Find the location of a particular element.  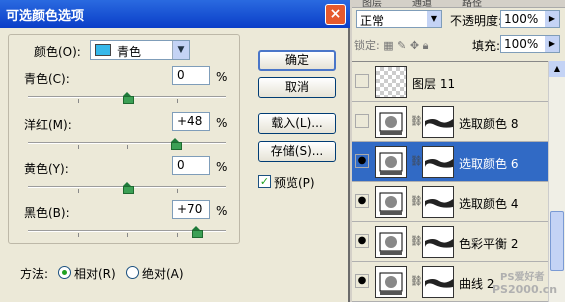

lock-row: 锁定: ▦ ✎ ✥ 🔒︎ is located at coordinates (391, 45).